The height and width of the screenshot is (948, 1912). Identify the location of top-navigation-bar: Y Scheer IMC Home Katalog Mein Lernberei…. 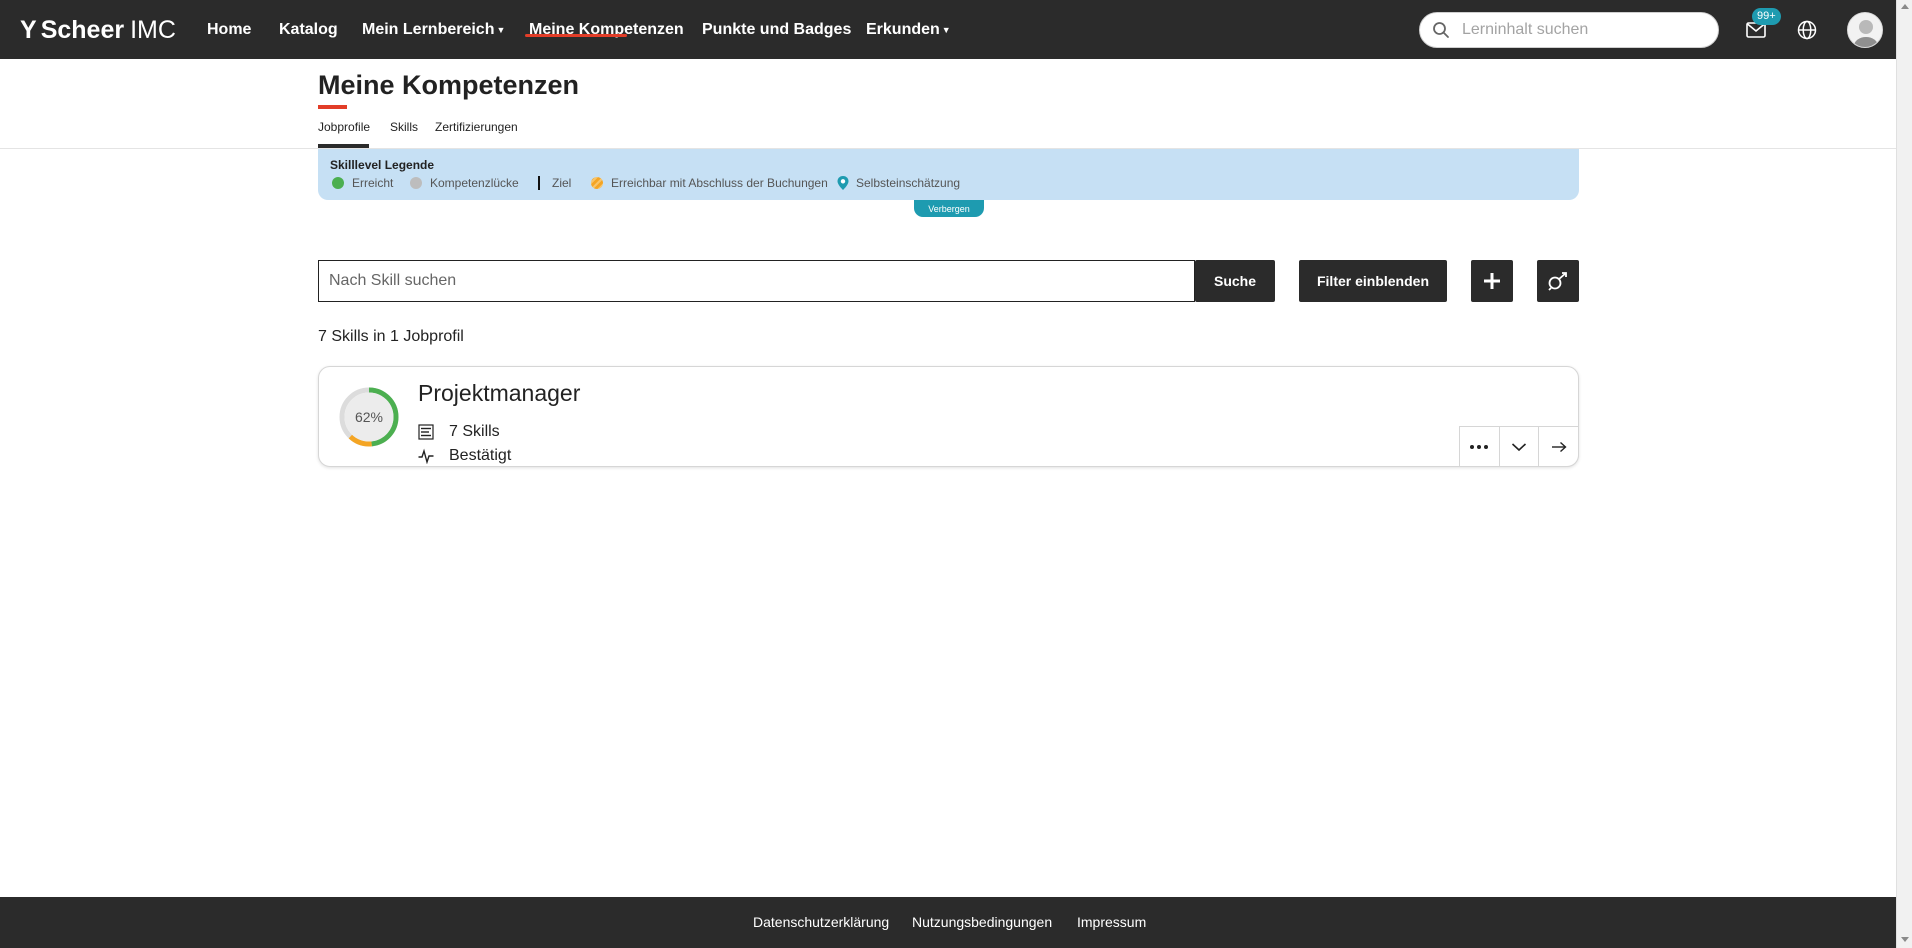
(948, 29).